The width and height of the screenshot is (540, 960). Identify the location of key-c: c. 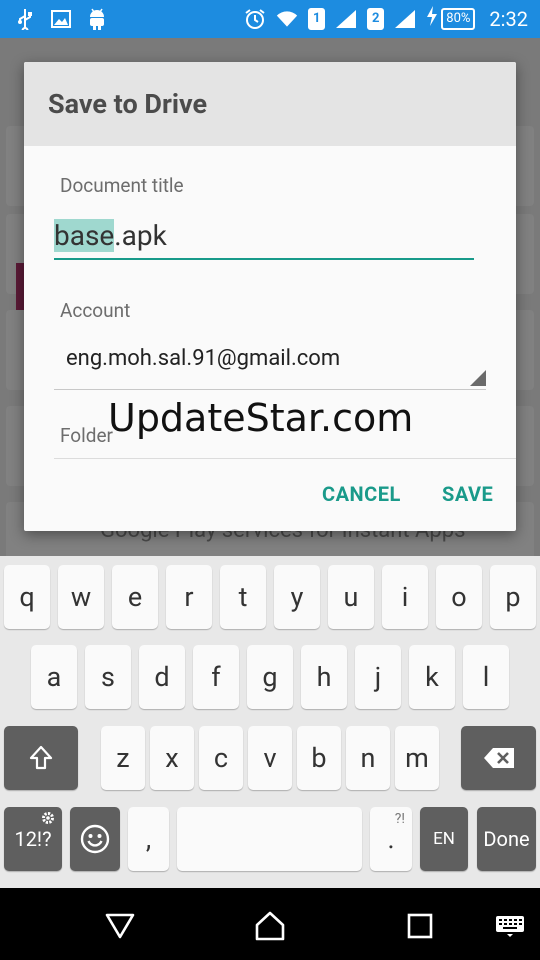
(221, 758).